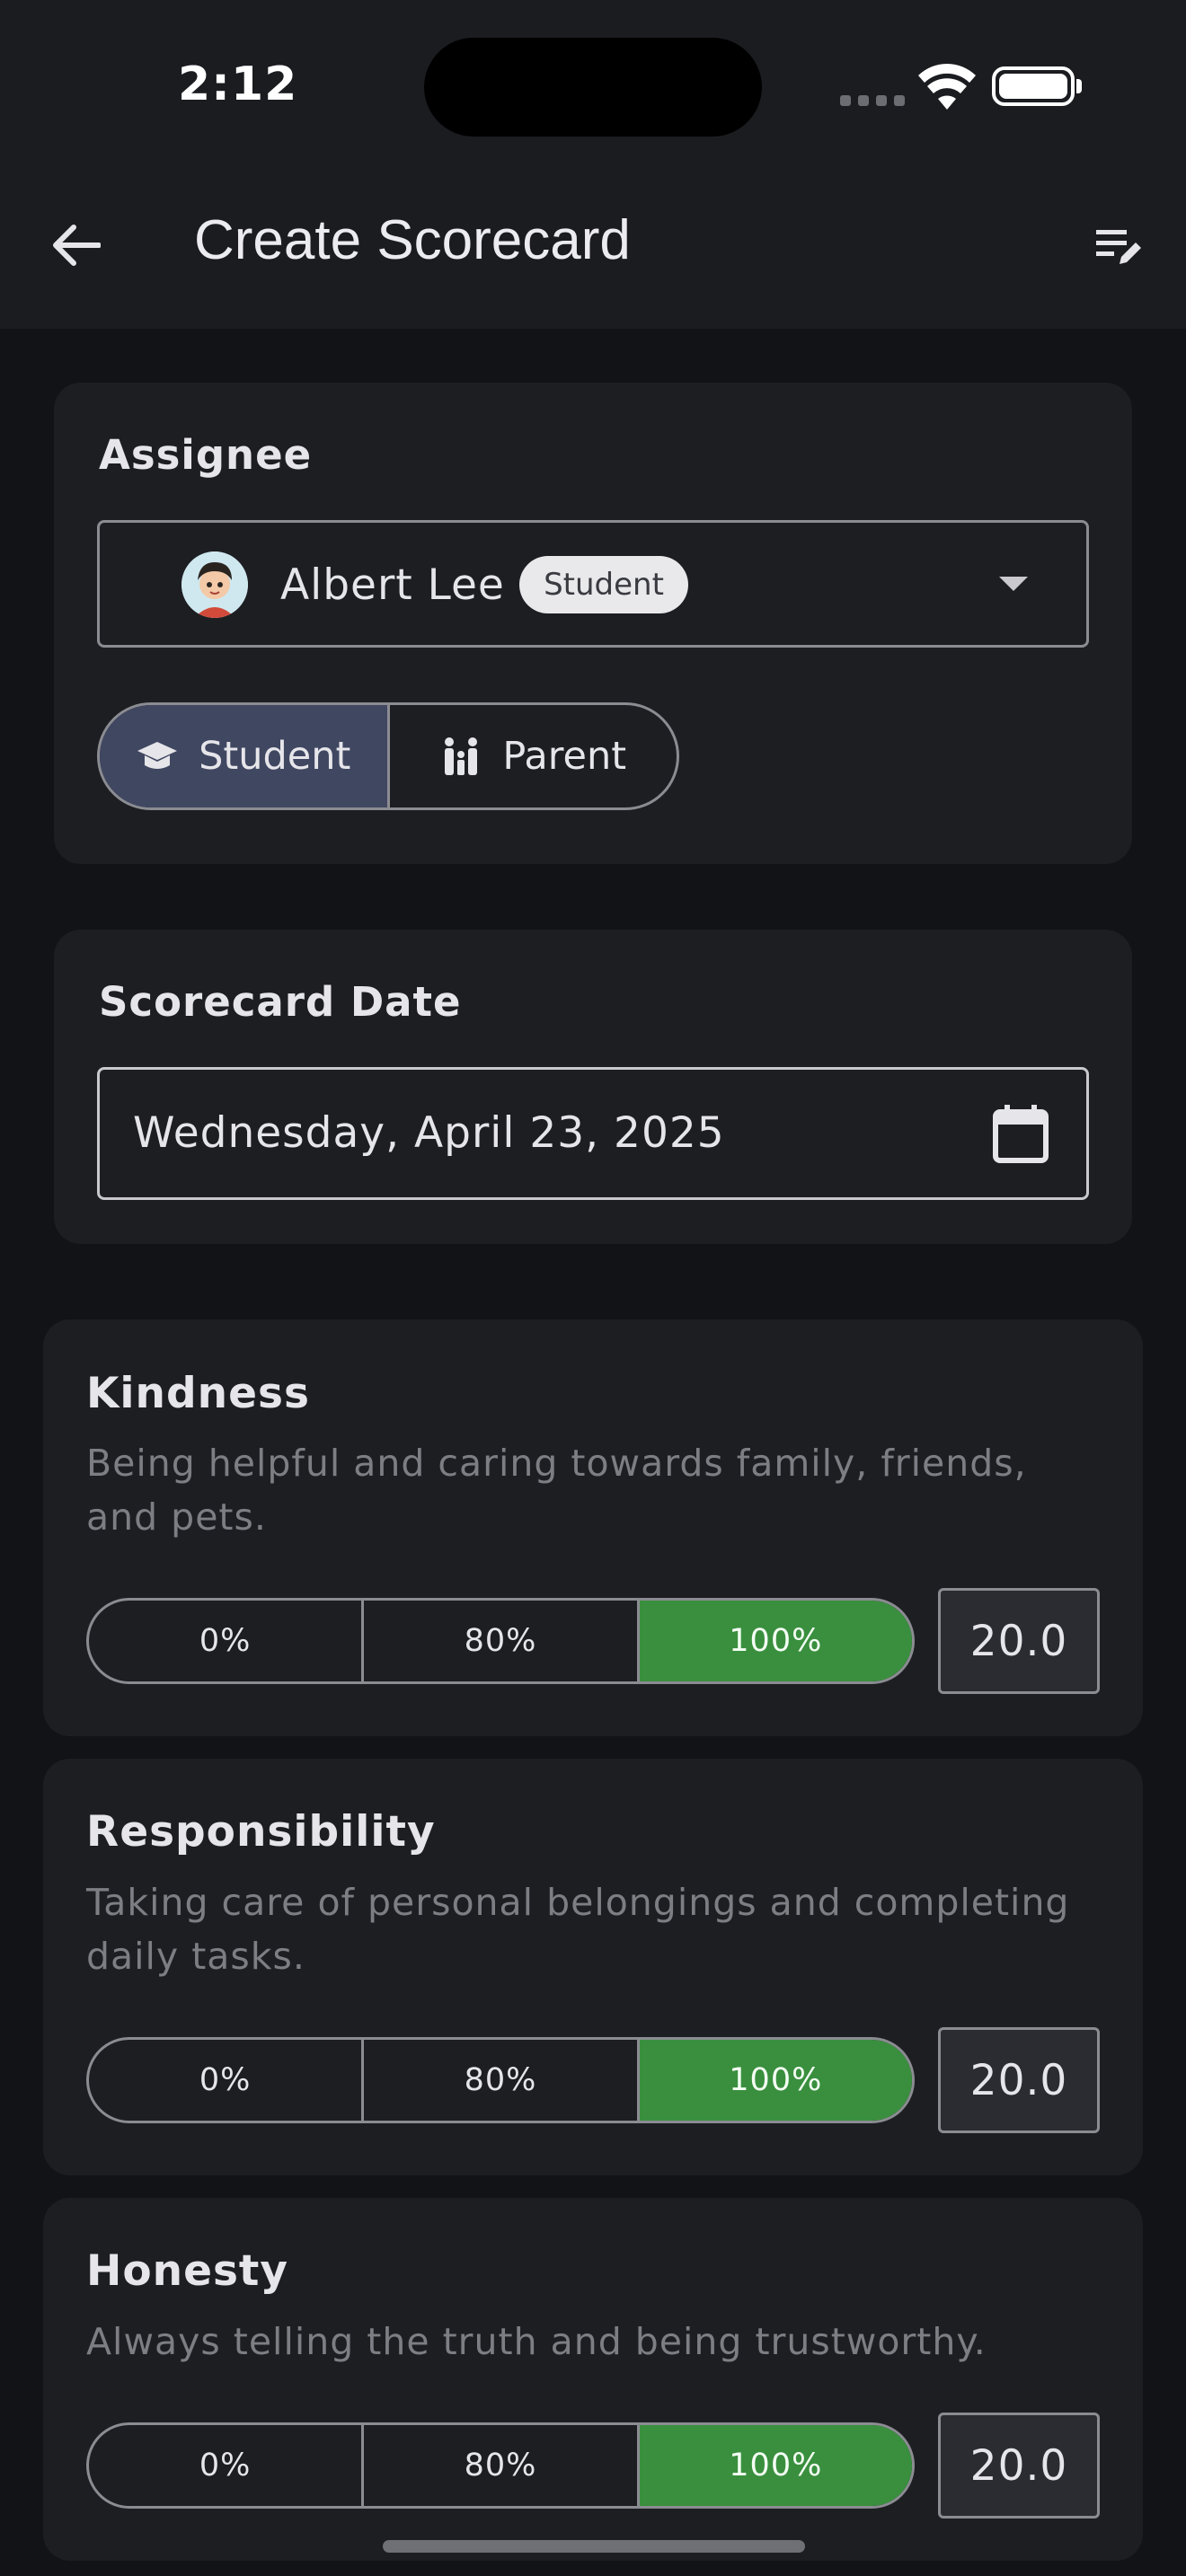 The height and width of the screenshot is (2576, 1186). What do you see at coordinates (564, 756) in the screenshot?
I see `toggle-parent-label: Parent` at bounding box center [564, 756].